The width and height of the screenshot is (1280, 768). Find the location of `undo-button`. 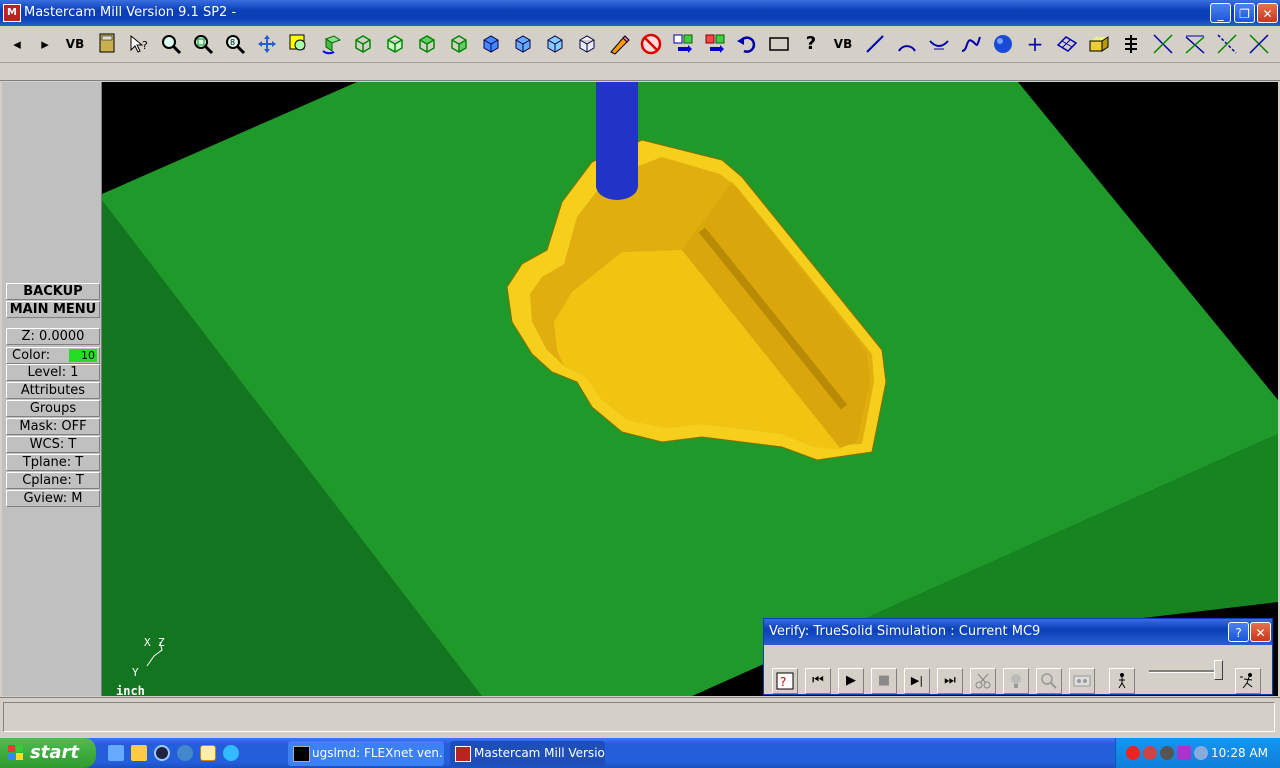

undo-button is located at coordinates (747, 44).